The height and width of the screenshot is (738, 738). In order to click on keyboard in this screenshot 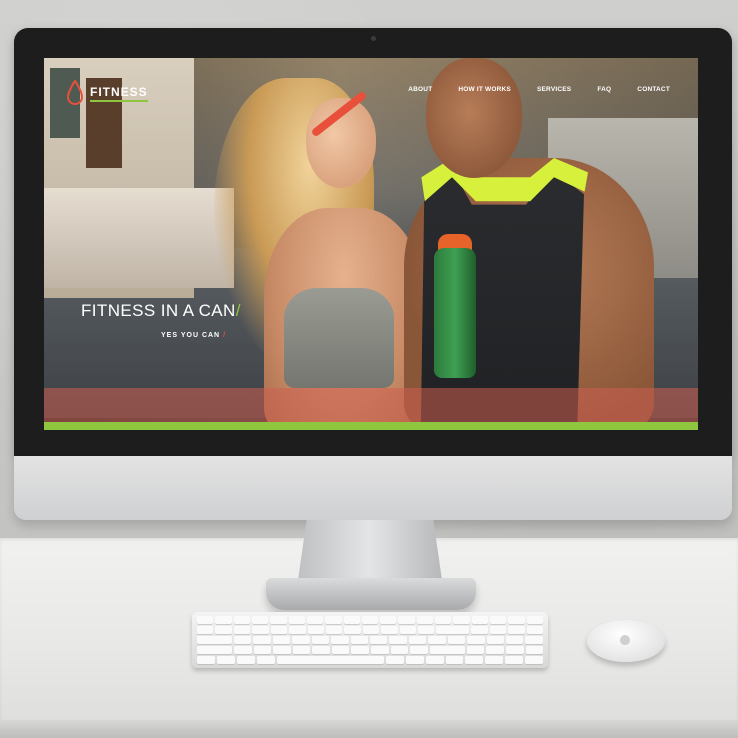, I will do `click(370, 640)`.